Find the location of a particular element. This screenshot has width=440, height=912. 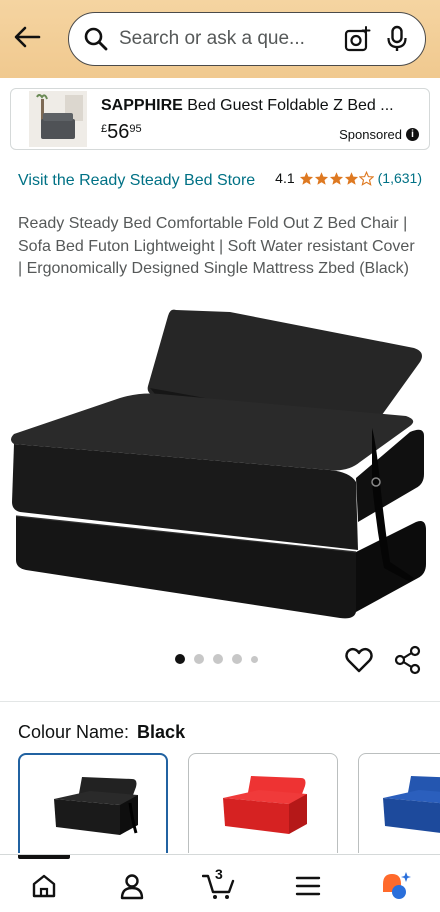

back-button is located at coordinates (27, 37).